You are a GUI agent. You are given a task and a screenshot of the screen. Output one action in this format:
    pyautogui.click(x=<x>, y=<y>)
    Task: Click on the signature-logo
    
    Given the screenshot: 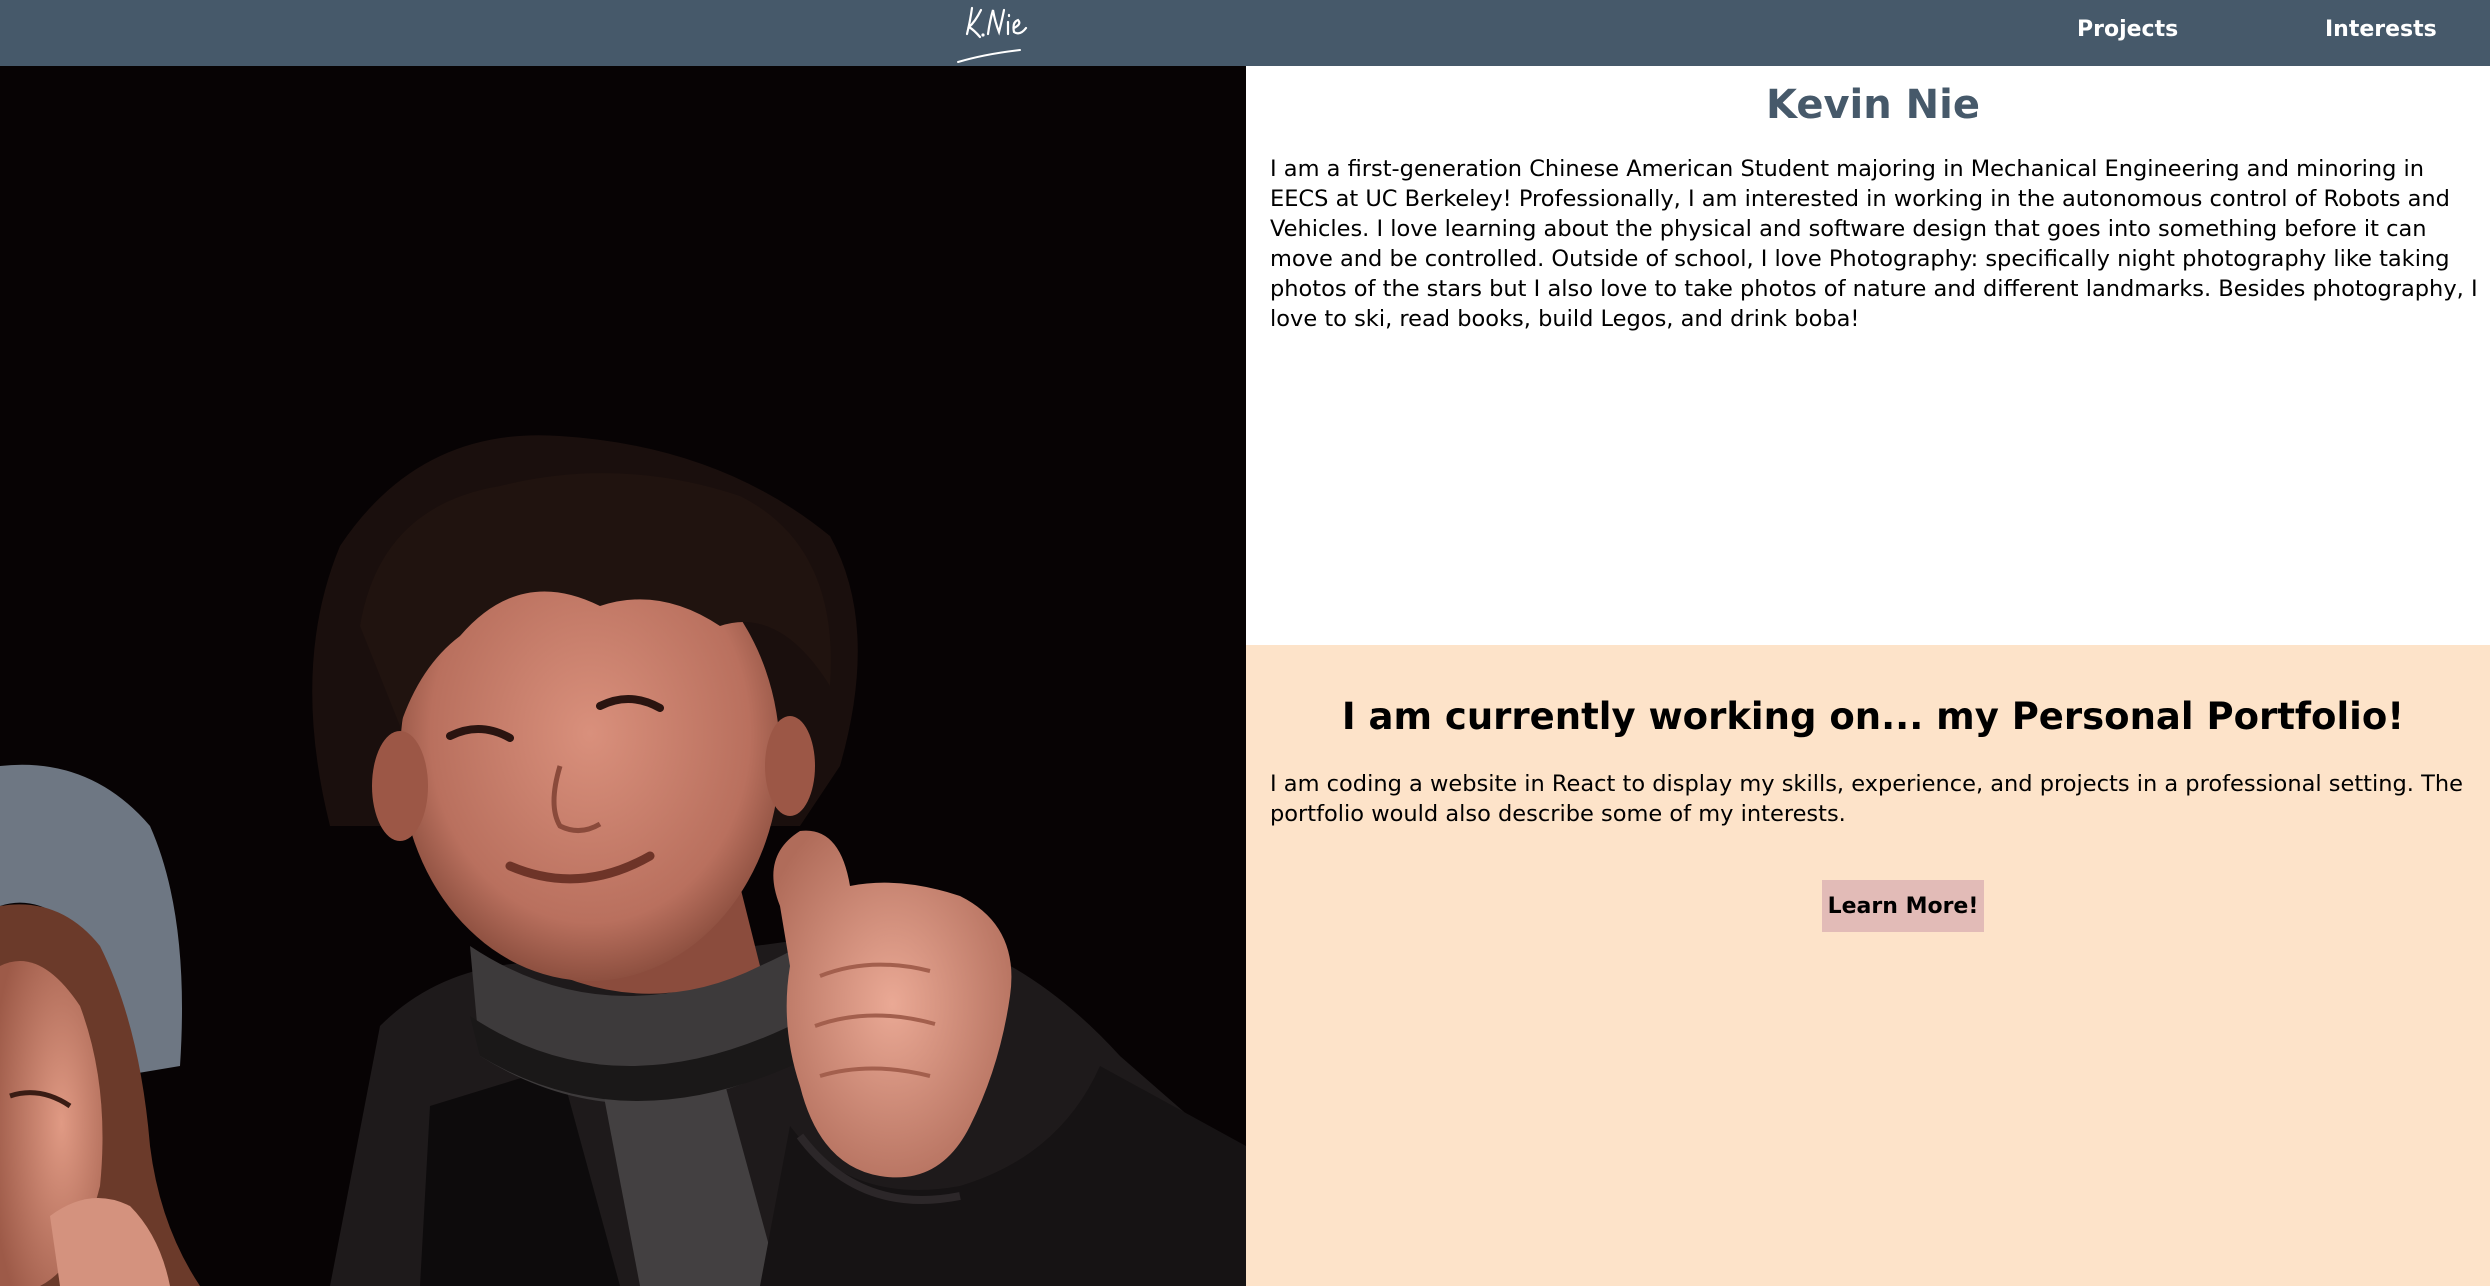 What is the action you would take?
    pyautogui.click(x=995, y=34)
    